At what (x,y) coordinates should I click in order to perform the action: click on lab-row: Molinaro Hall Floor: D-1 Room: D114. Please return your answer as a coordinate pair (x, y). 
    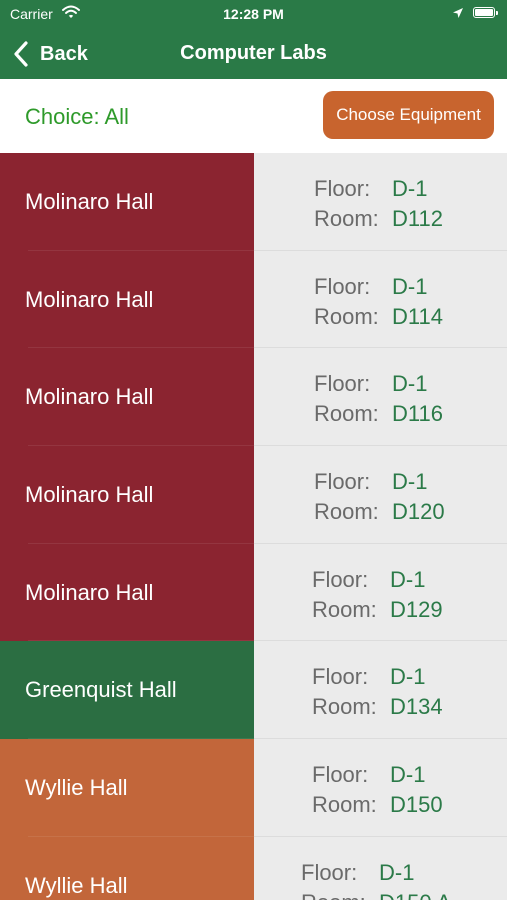
    Looking at the image, I should click on (253, 299).